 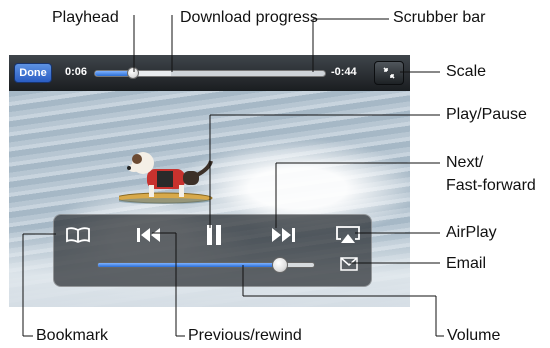 I want to click on next-fast-forward-button, so click(x=283, y=235).